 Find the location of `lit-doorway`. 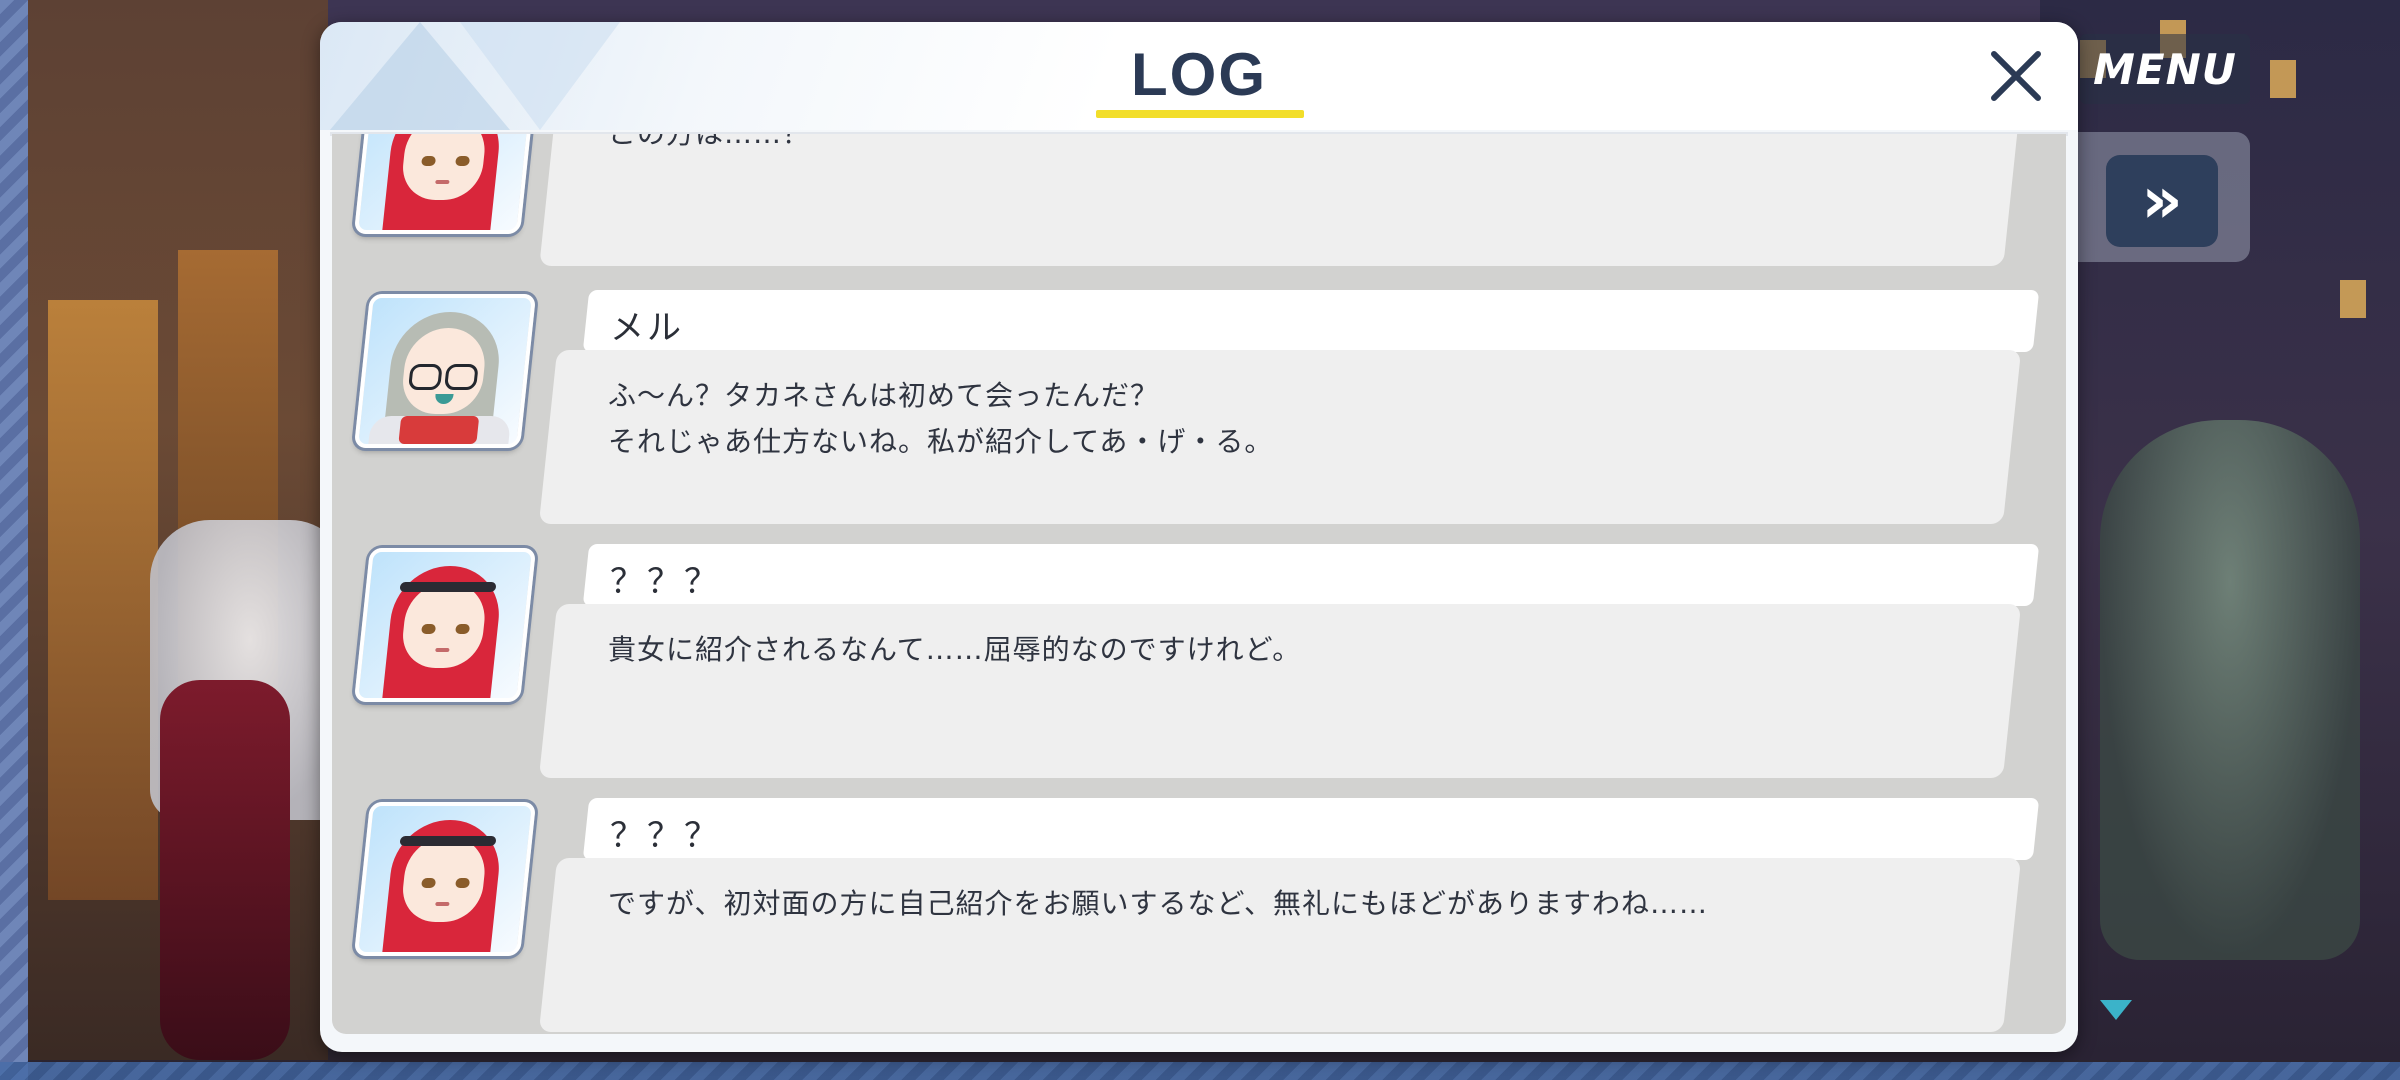

lit-doorway is located at coordinates (103, 600).